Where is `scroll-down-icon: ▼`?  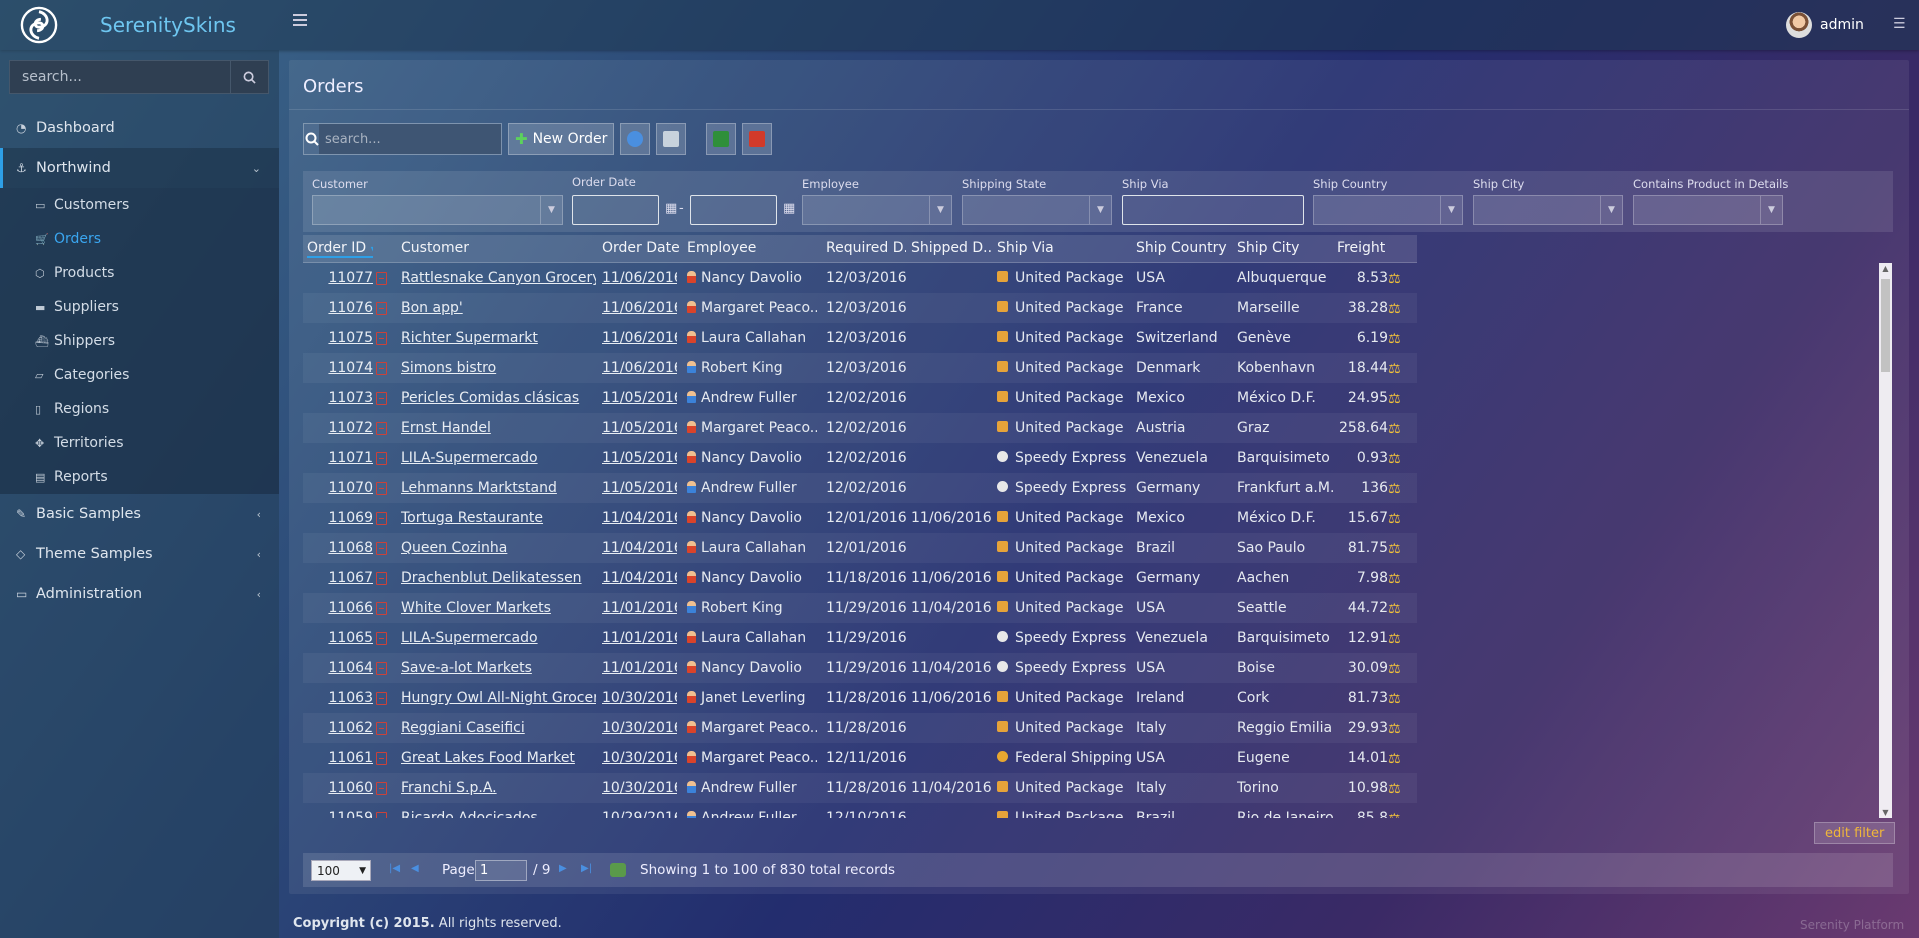
scroll-down-icon: ▼ is located at coordinates (1885, 812).